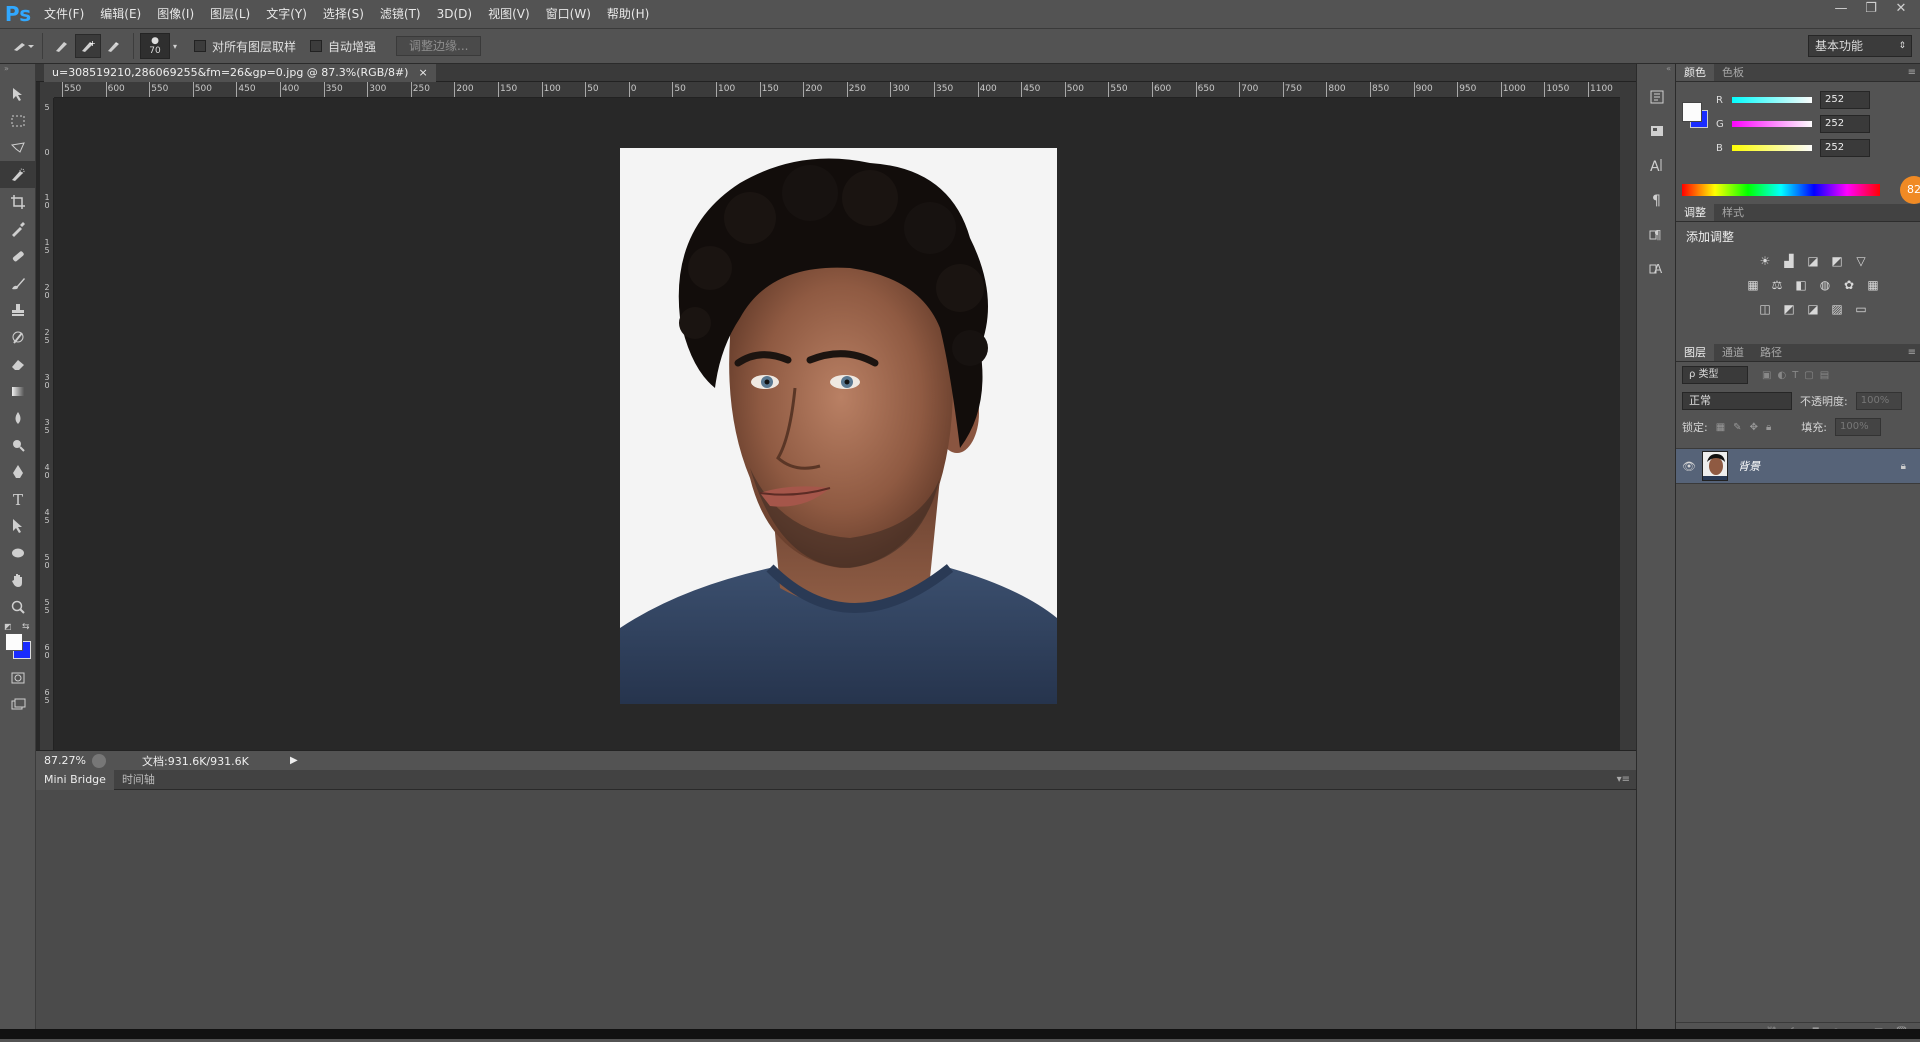  What do you see at coordinates (1753, 285) in the screenshot?
I see `hue-saturation-icon: ▦` at bounding box center [1753, 285].